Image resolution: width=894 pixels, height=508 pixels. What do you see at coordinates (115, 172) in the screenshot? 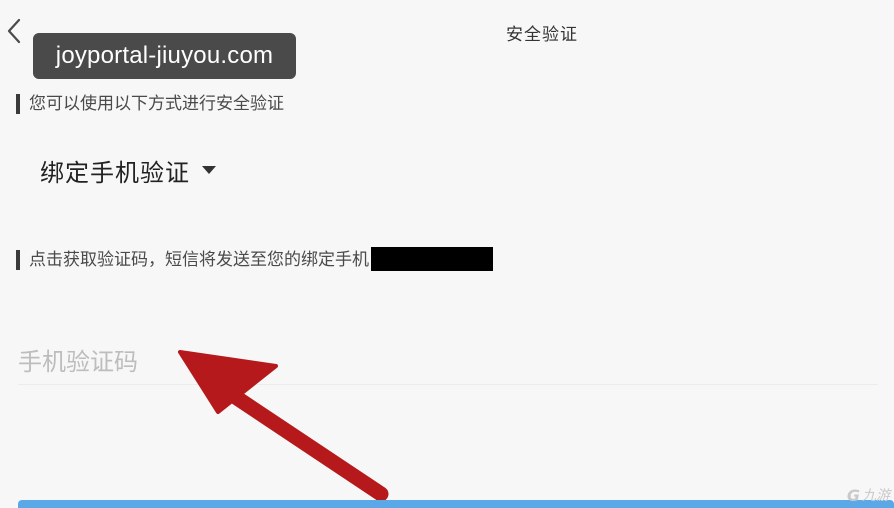
I see `selected-method-text: 绑定手机验证` at bounding box center [115, 172].